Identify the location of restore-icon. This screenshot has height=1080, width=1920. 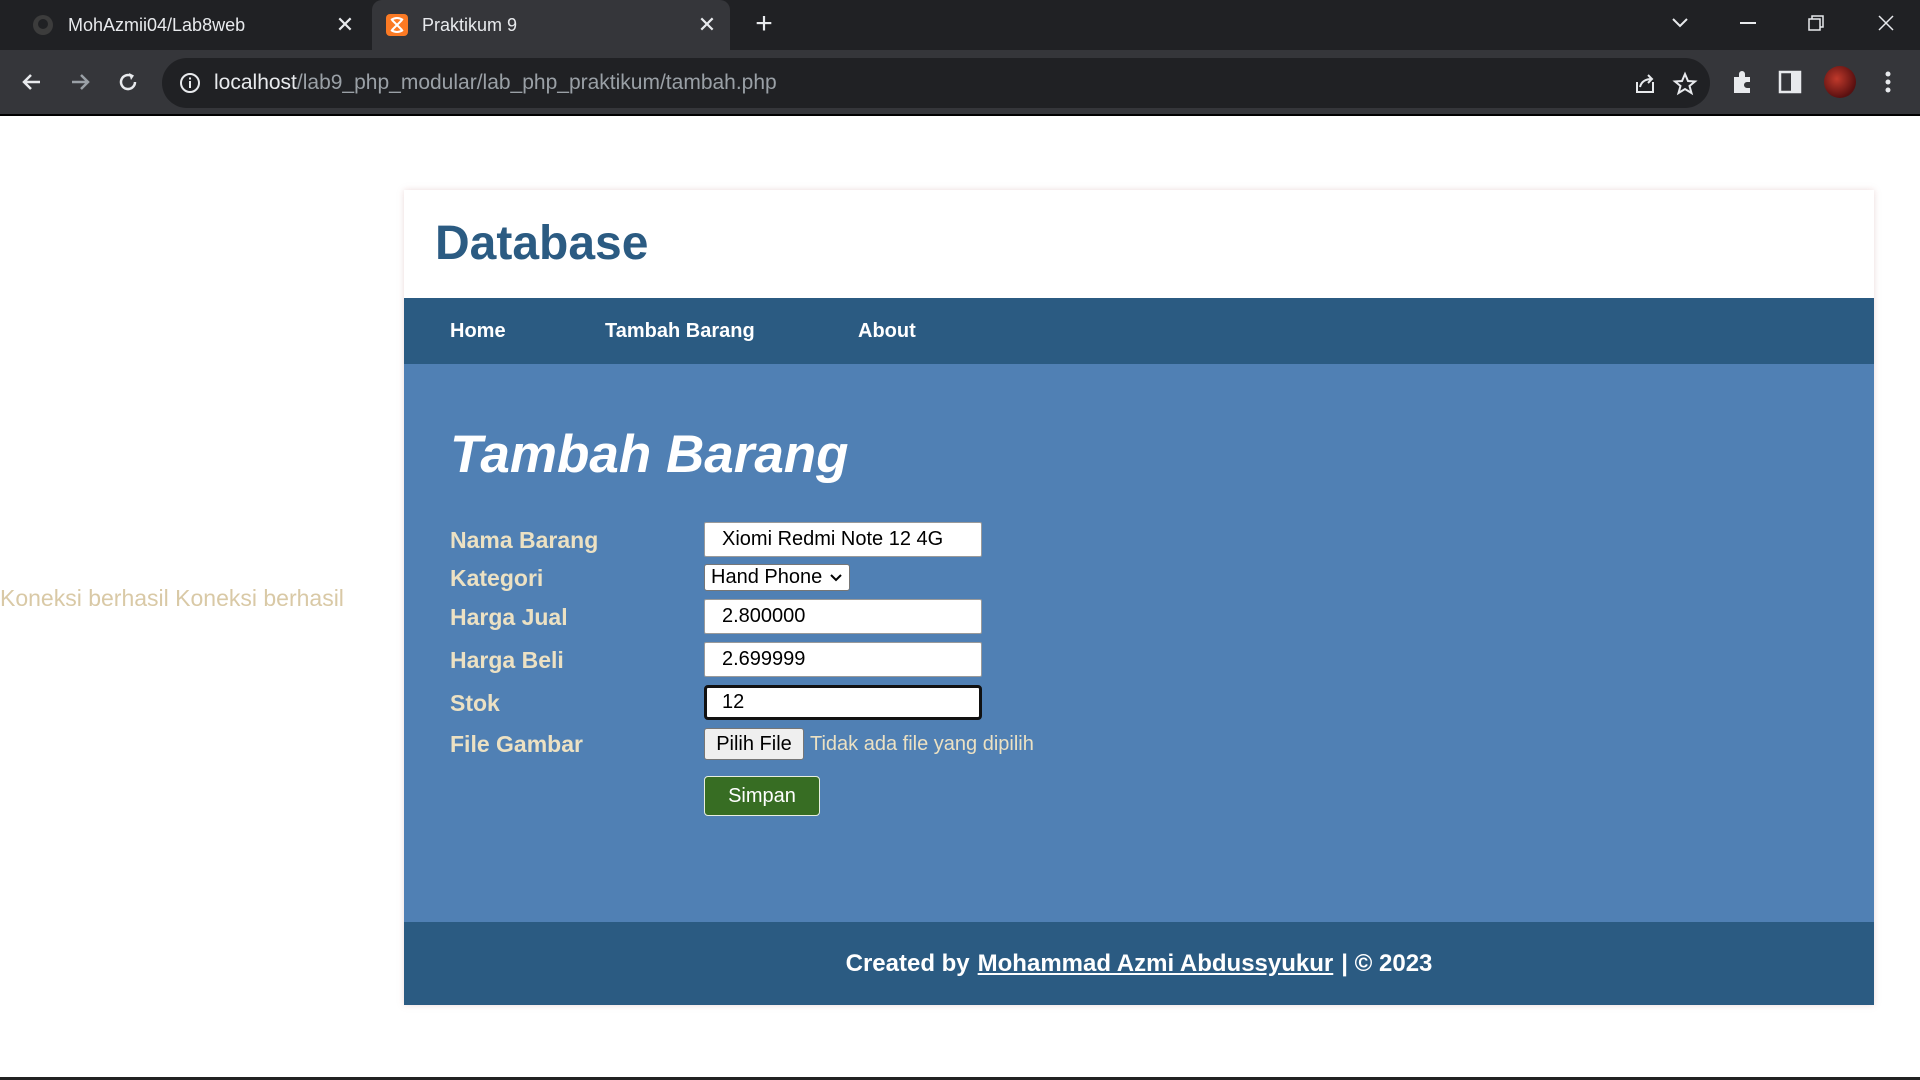
(1816, 23).